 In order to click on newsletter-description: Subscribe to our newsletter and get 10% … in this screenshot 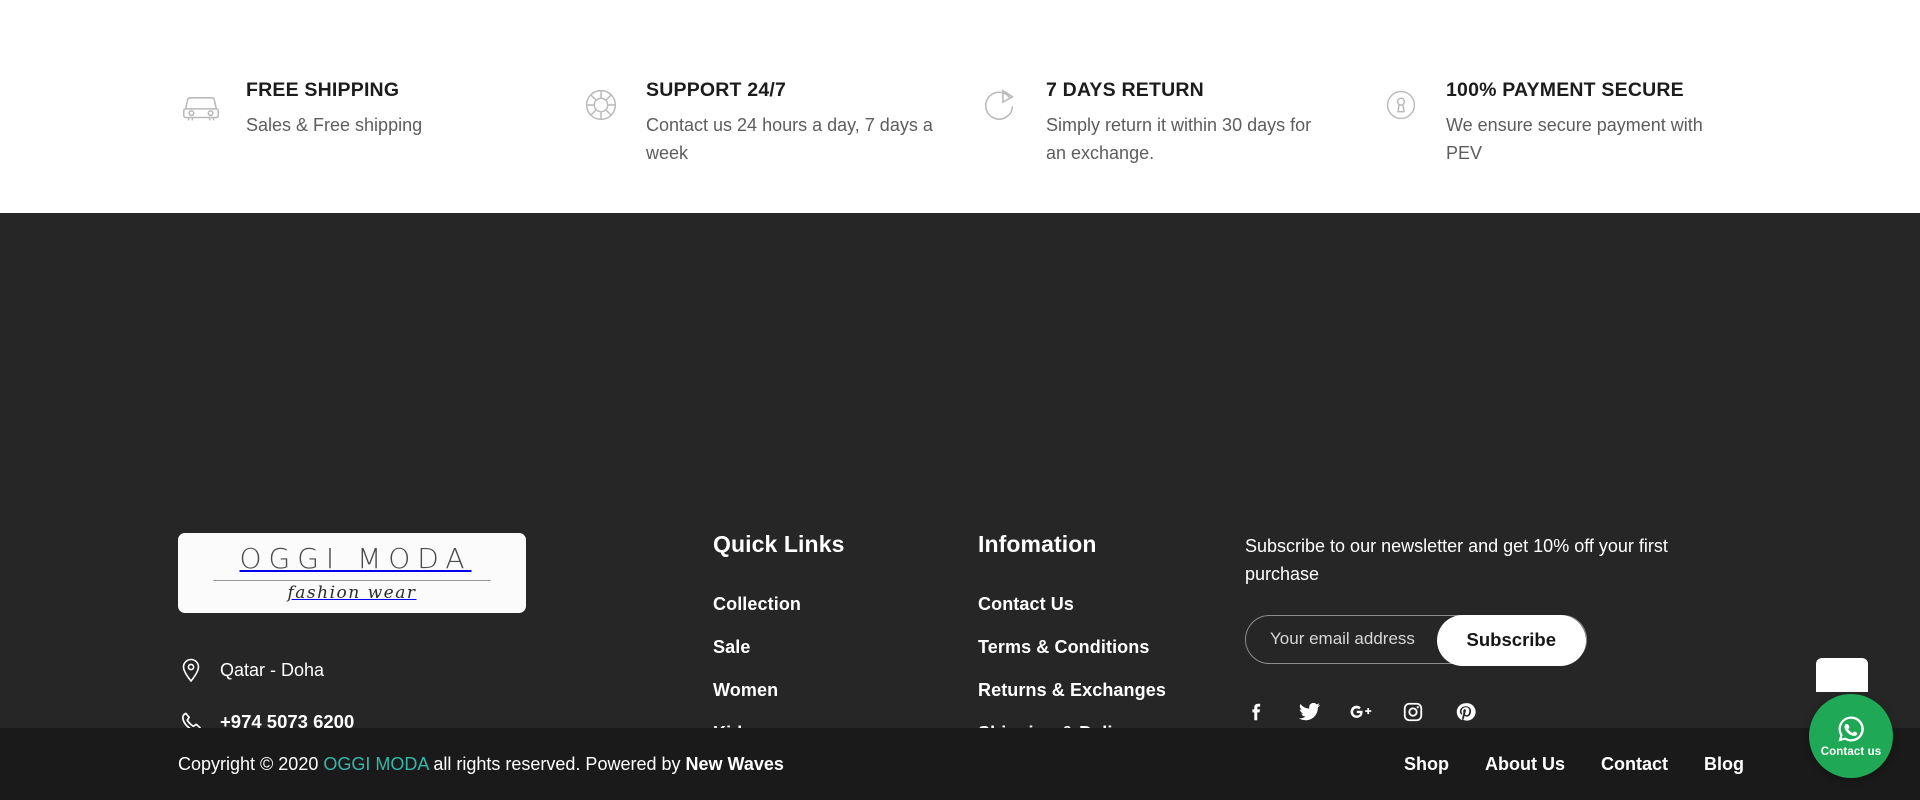, I will do `click(1456, 560)`.